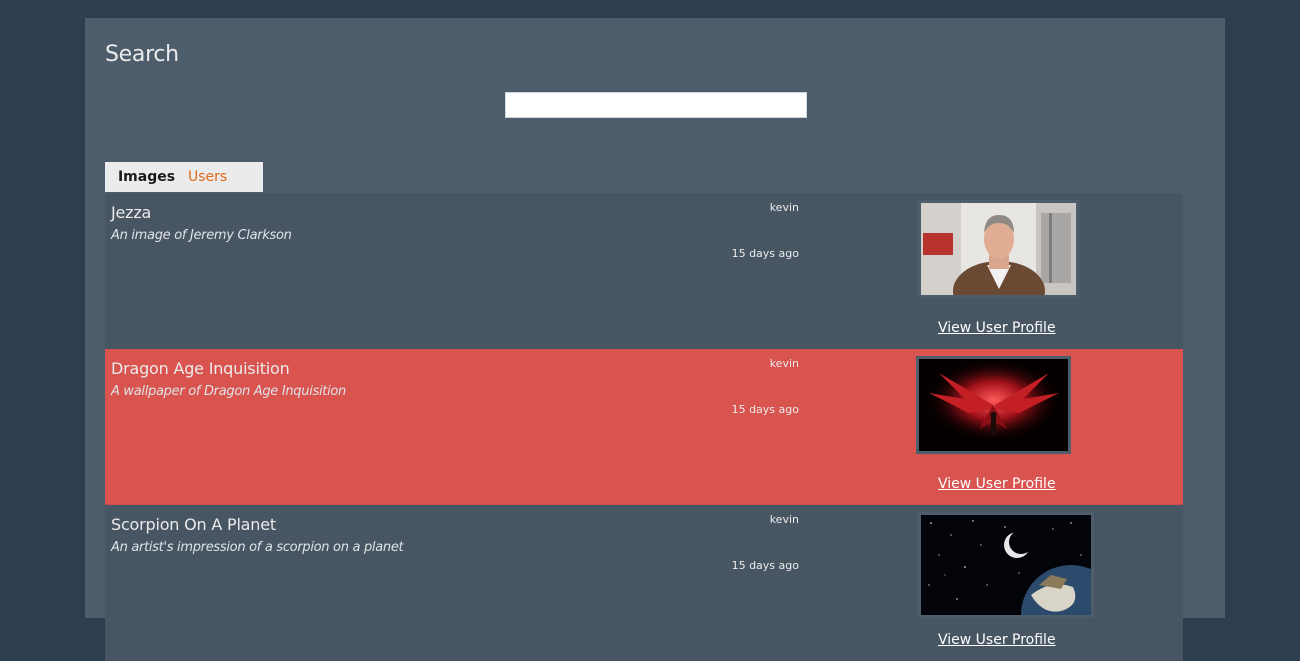  Describe the element at coordinates (200, 368) in the screenshot. I see `result-title: Dragon Age Inquisition` at that location.